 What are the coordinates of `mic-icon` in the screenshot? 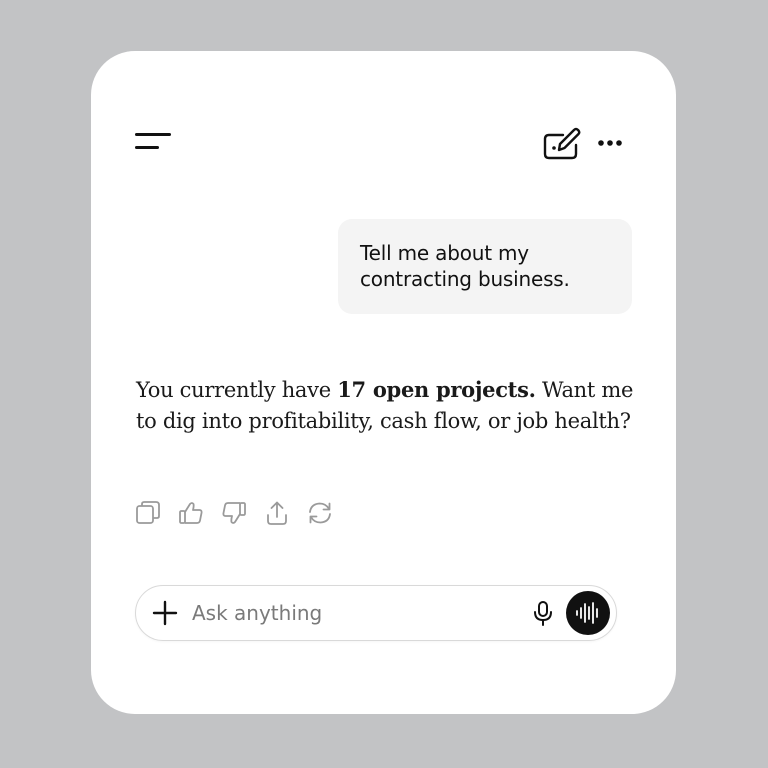 It's located at (543, 613).